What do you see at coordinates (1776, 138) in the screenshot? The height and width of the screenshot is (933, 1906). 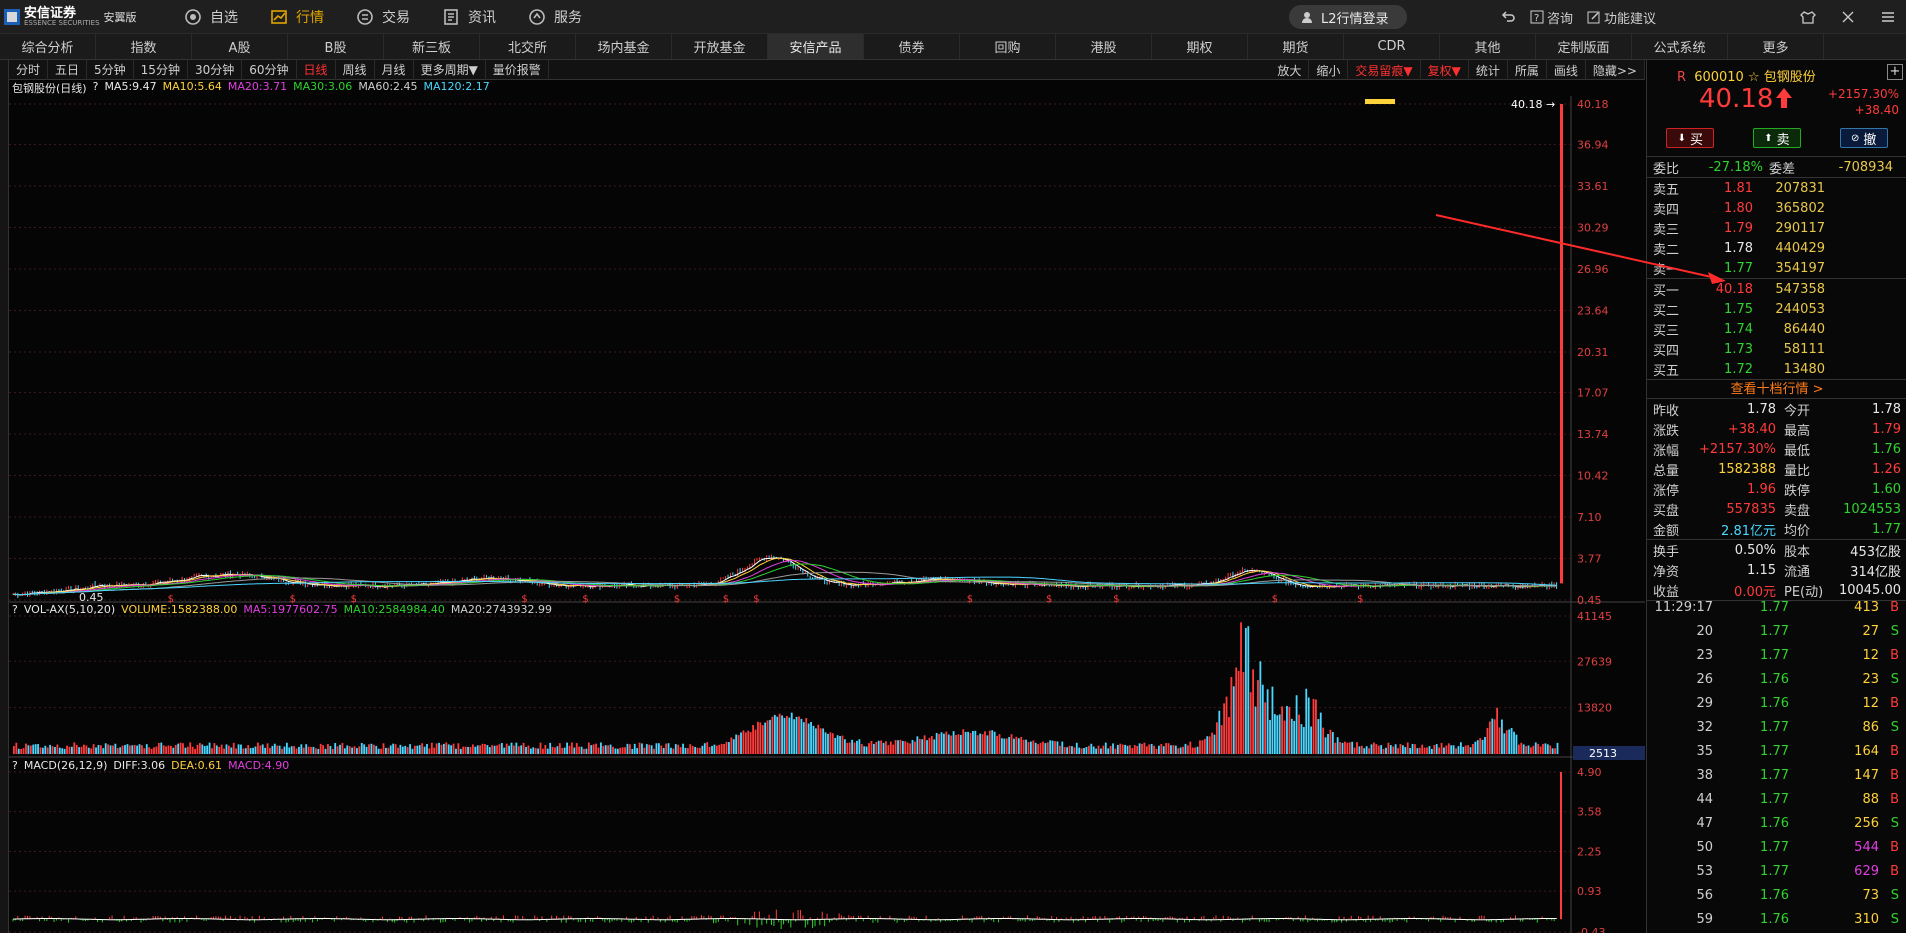 I see `sell-button: ⬆ 卖` at bounding box center [1776, 138].